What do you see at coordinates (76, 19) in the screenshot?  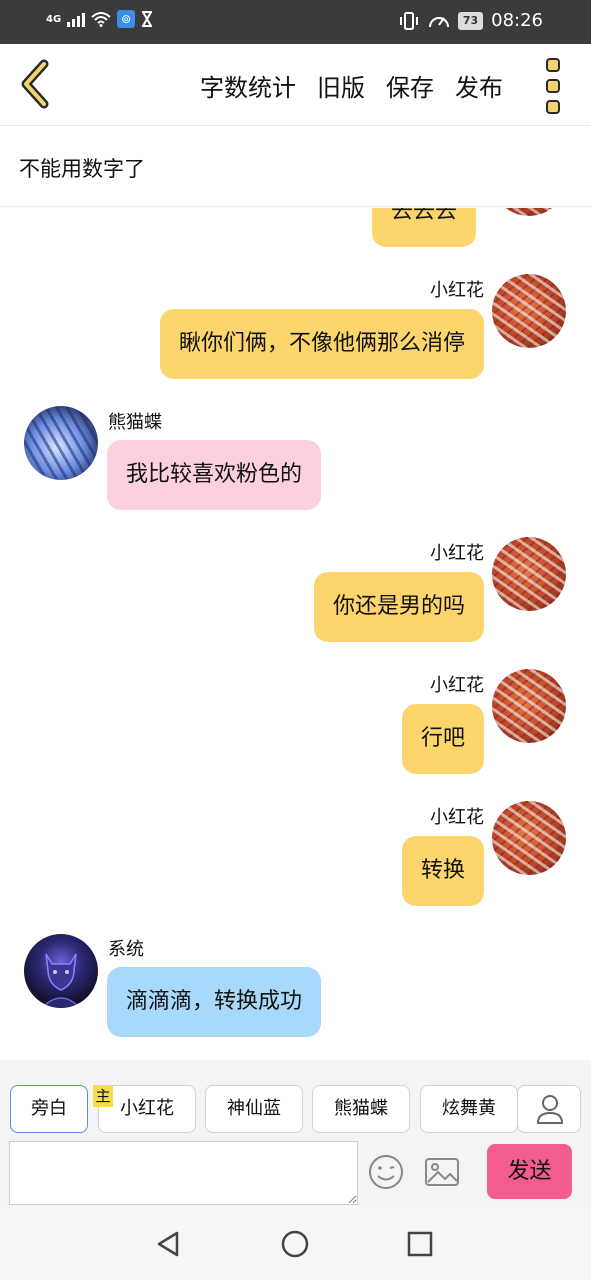 I see `signal-icon` at bounding box center [76, 19].